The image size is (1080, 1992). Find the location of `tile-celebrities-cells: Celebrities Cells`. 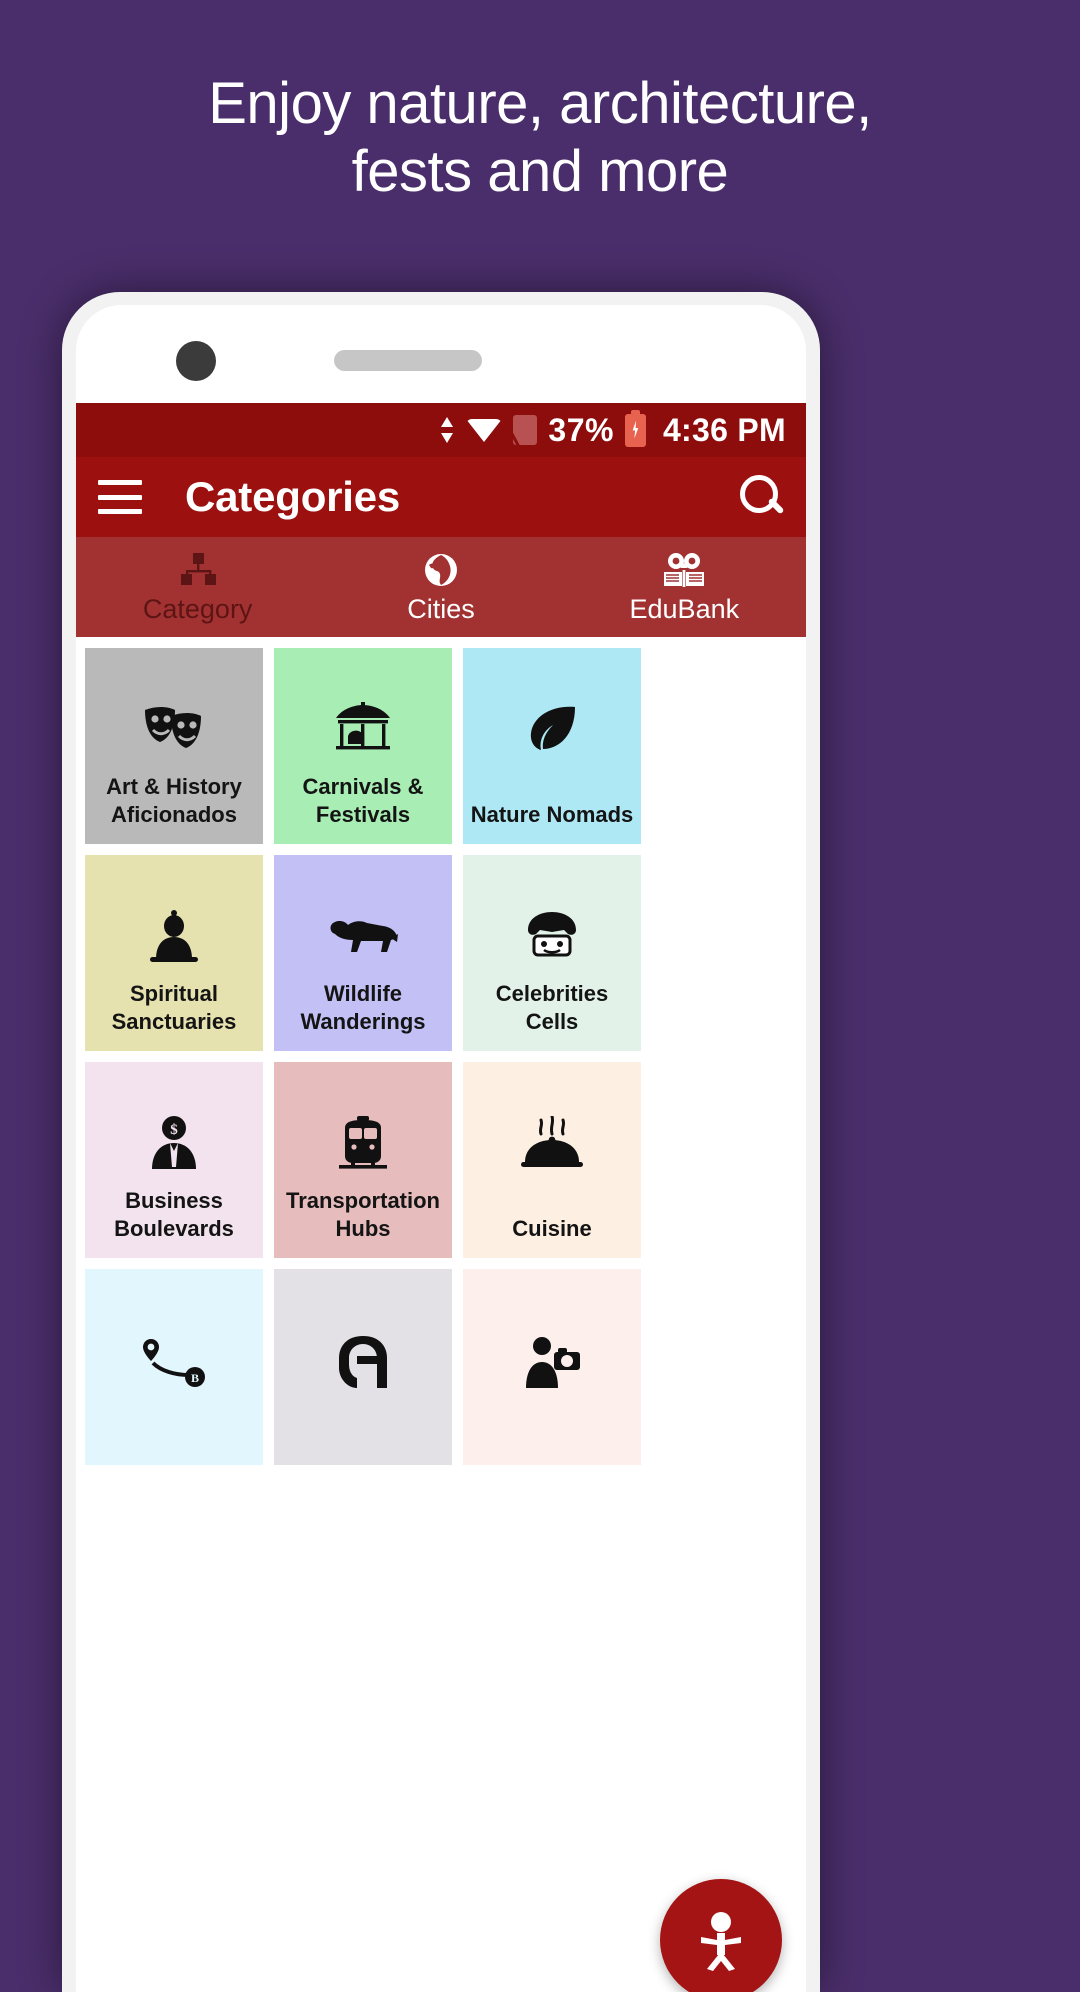

tile-celebrities-cells: Celebrities Cells is located at coordinates (552, 953).